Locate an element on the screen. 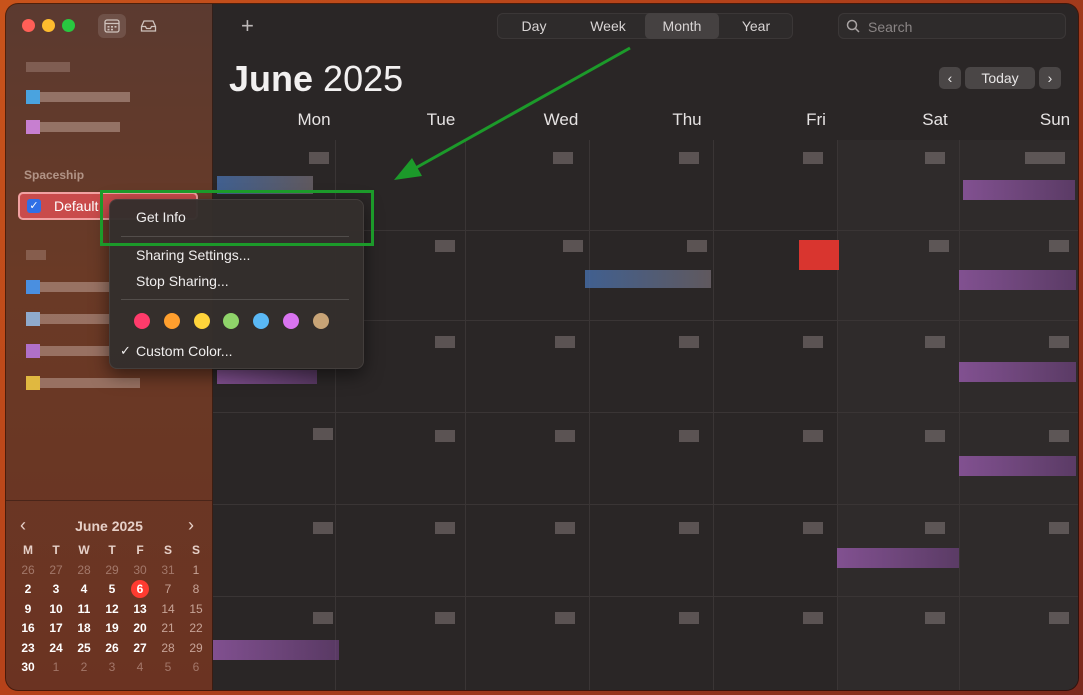  checkbox-checked-icon: ✓ is located at coordinates (34, 206).